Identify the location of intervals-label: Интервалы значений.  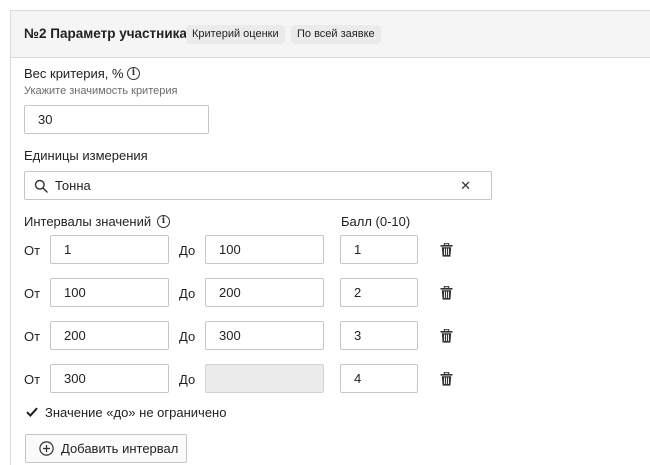
(88, 221).